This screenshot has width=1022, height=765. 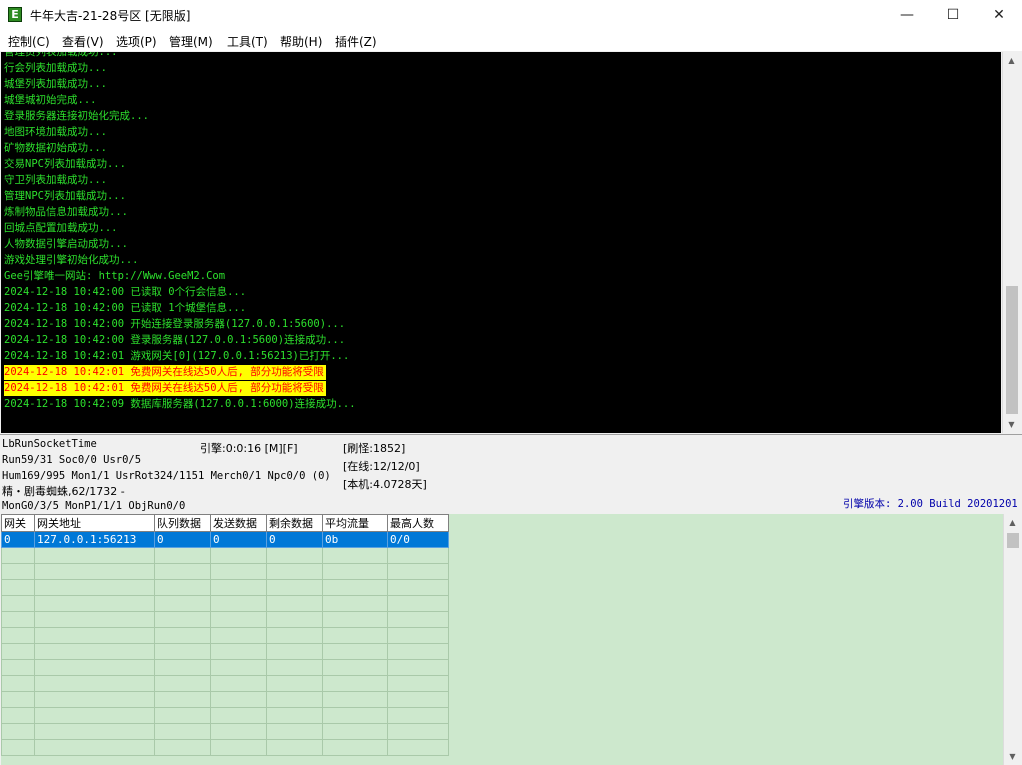 I want to click on grid-scrollbar: ▲ ▼, so click(x=1012, y=639).